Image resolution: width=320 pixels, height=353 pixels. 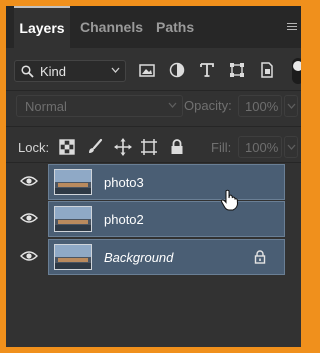 I want to click on prevent-auto-nesting-artboard-icon, so click(x=149, y=147).